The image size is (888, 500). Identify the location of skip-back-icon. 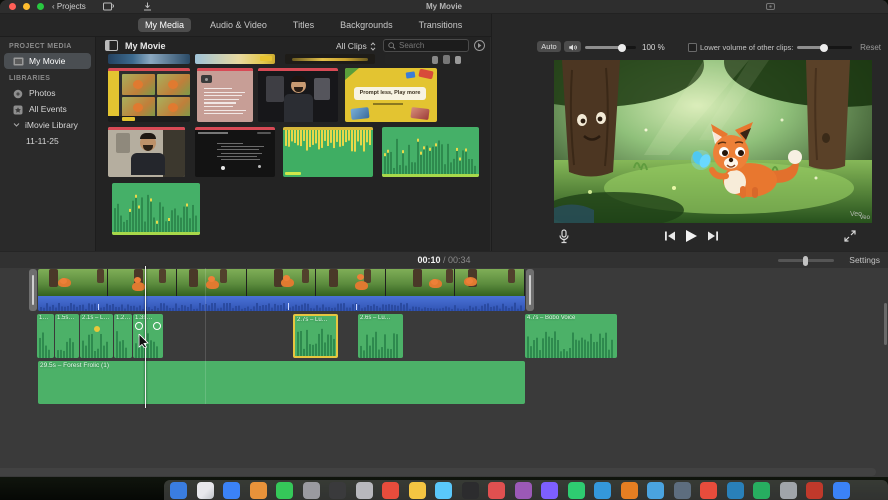
(670, 236).